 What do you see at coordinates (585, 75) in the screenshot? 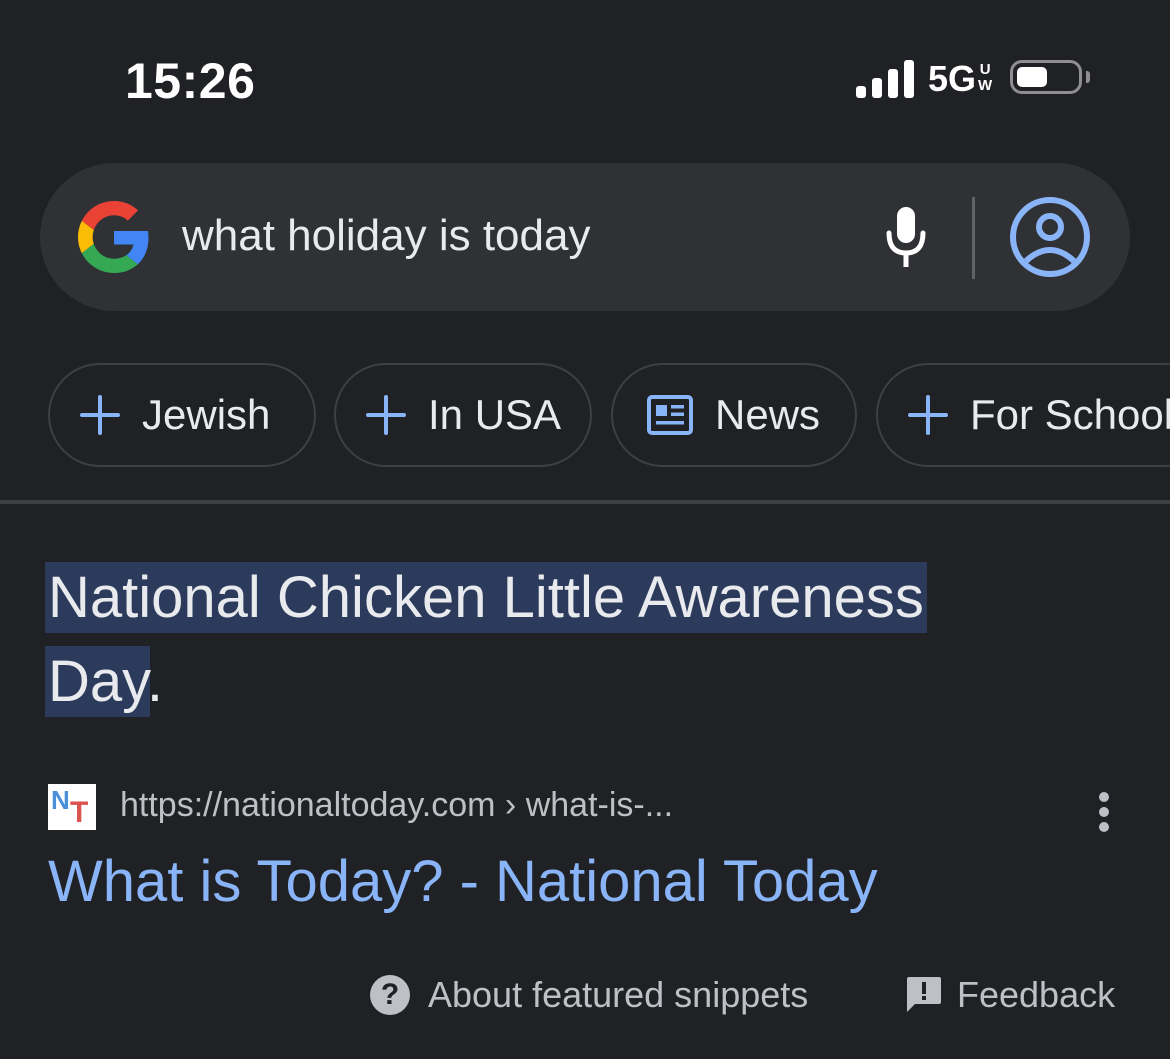
I see `status-bar: 15:26 5G U W` at bounding box center [585, 75].